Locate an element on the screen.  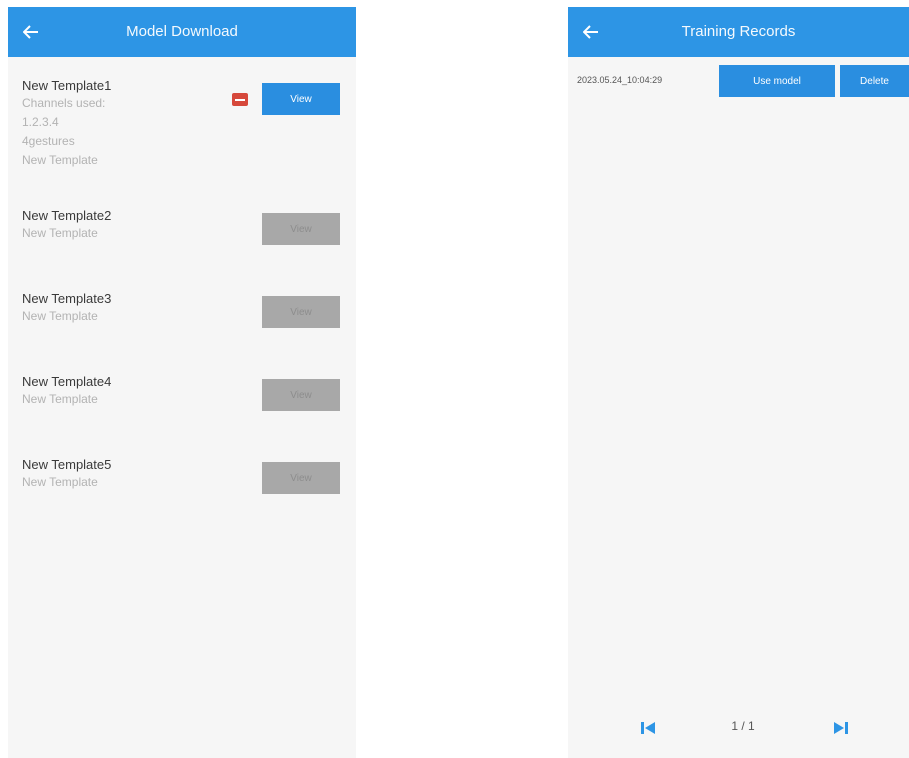
template-detail: 4gestures is located at coordinates (48, 141).